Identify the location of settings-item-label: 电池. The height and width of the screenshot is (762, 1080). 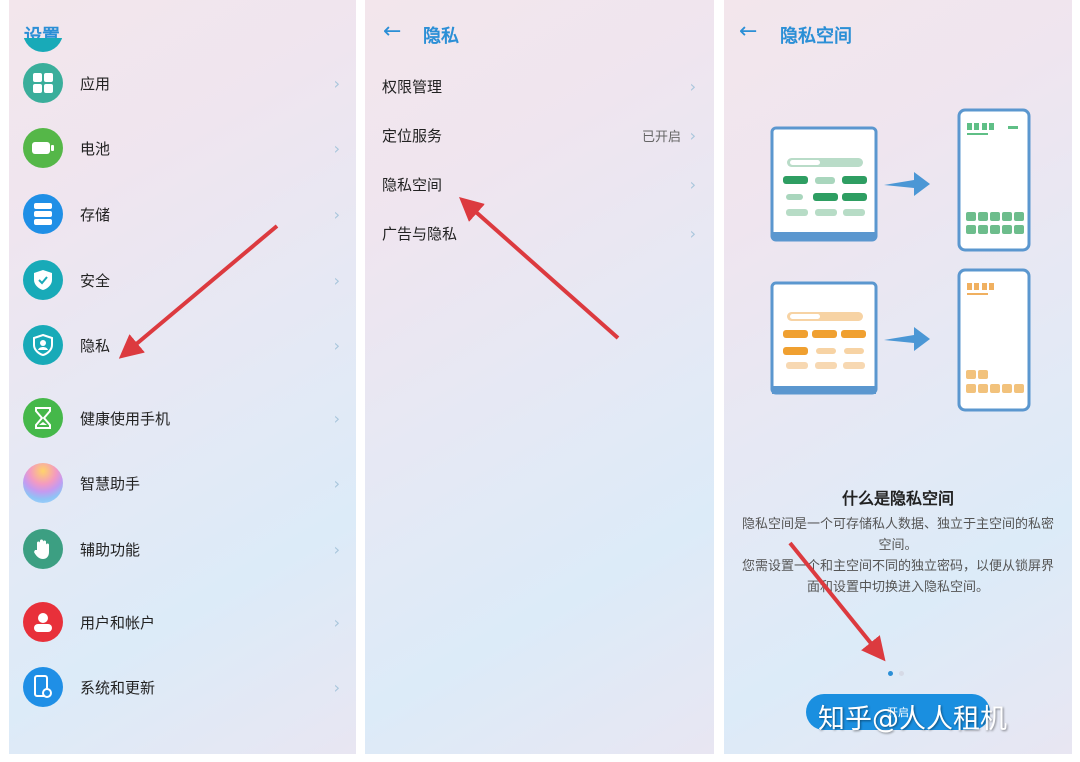
(95, 148).